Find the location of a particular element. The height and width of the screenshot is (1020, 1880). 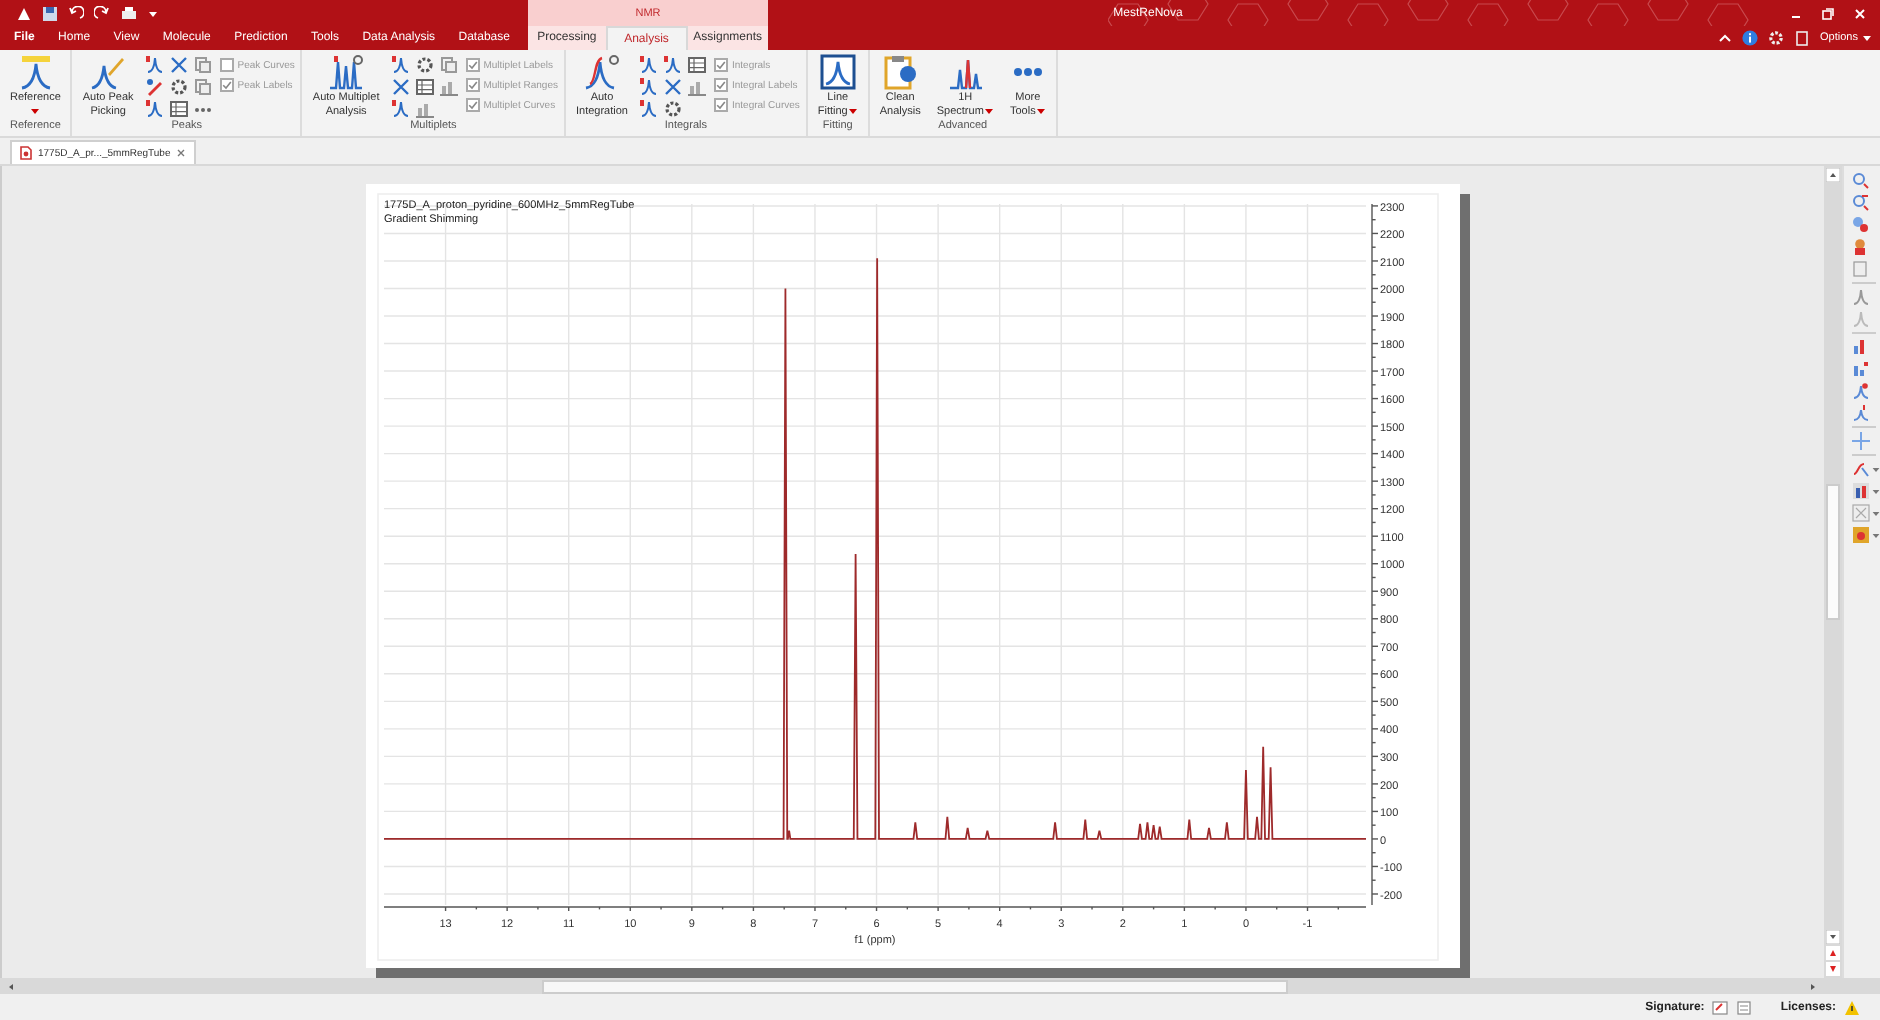

person-icon is located at coordinates (1861, 247).